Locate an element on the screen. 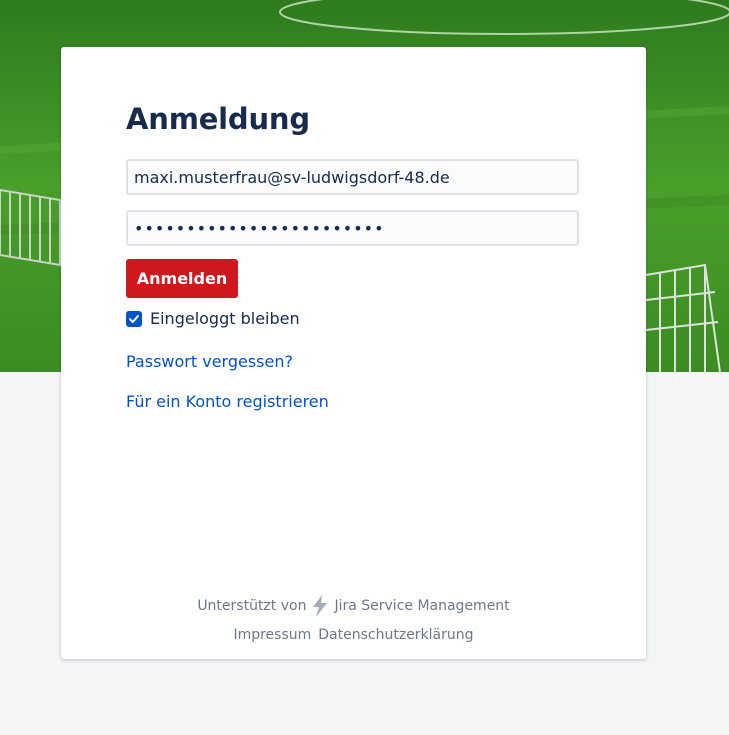 The width and height of the screenshot is (729, 735). checkmark-icon is located at coordinates (134, 318).